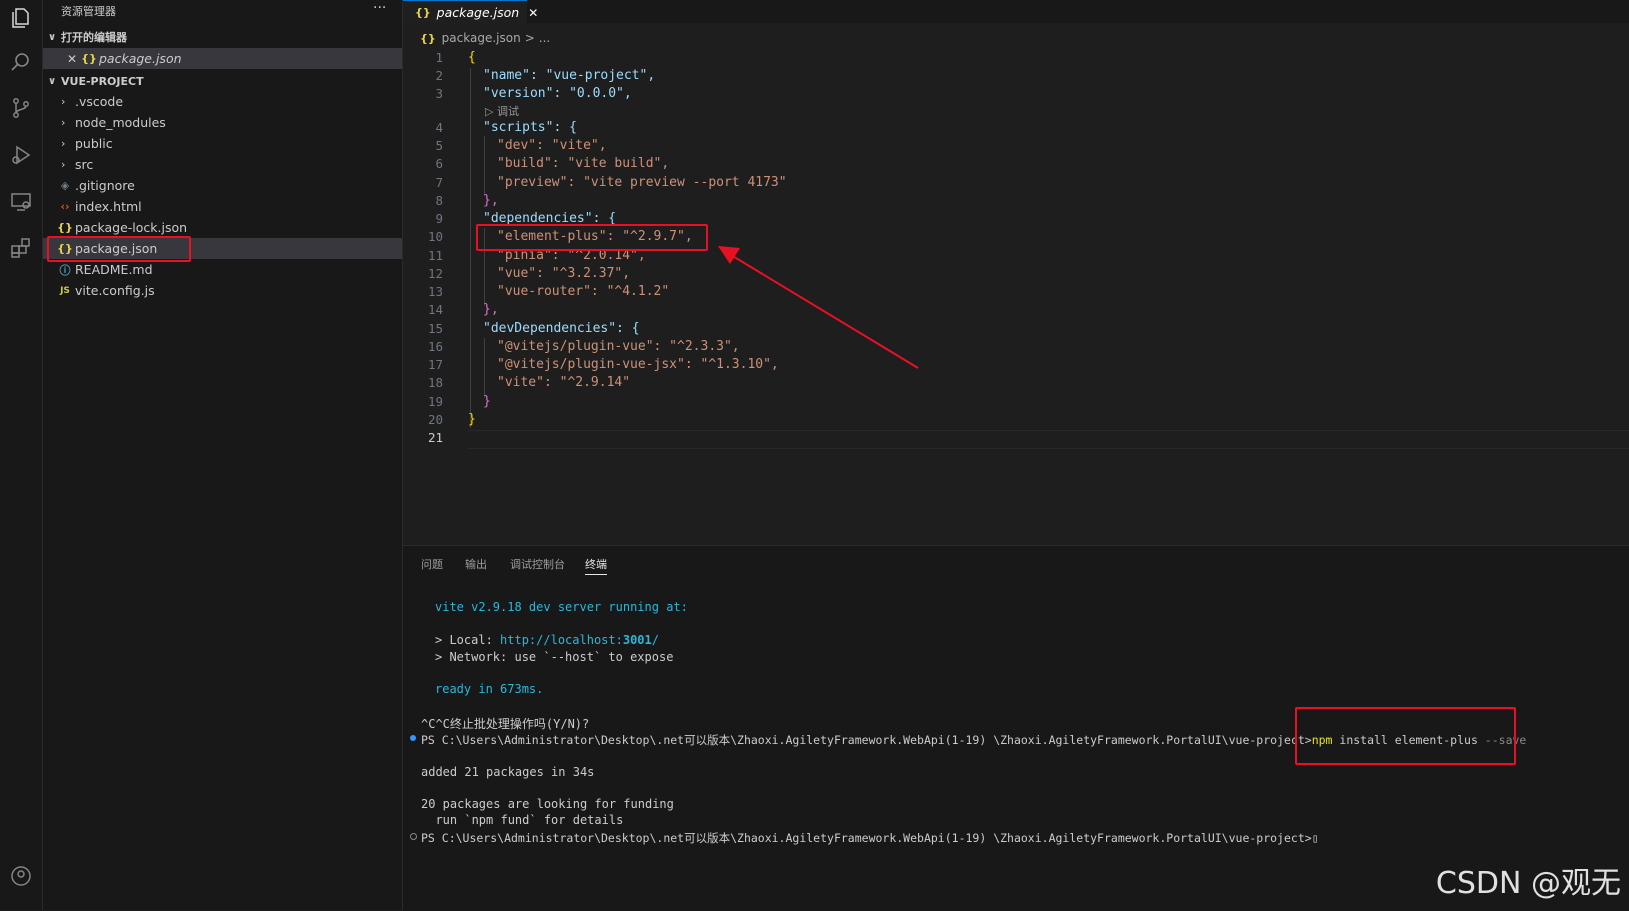  Describe the element at coordinates (439, 57) in the screenshot. I see `line-number: 1` at that location.